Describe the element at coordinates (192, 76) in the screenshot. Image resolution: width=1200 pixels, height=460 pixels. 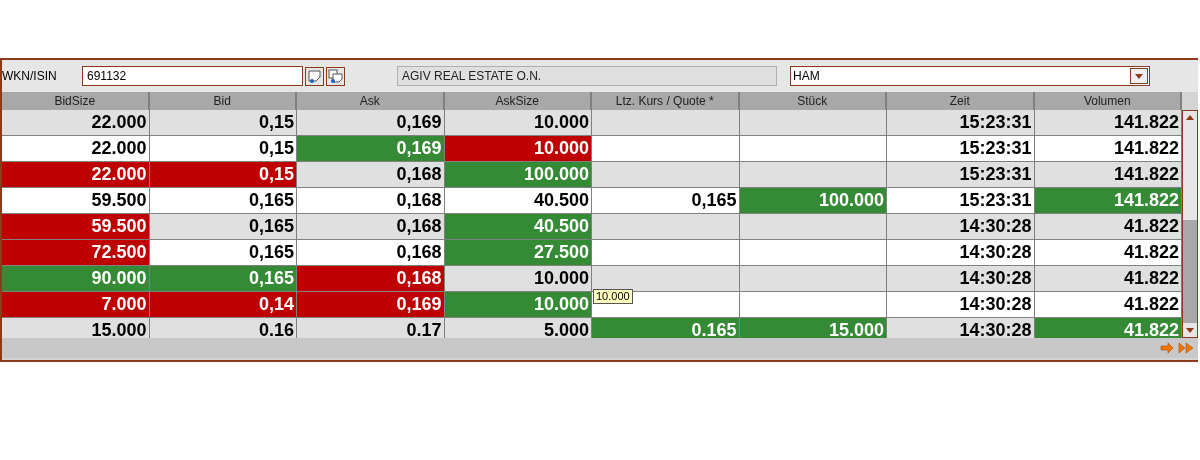
I see `wkn-input-field: 691132` at that location.